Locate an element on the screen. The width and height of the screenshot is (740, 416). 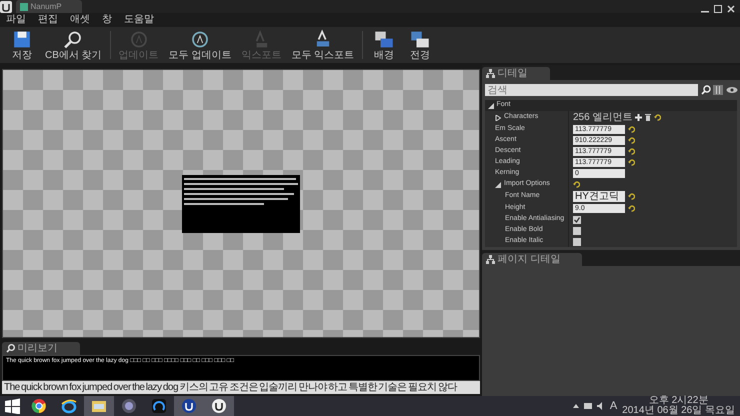
font-asset-icon is located at coordinates (24, 6).